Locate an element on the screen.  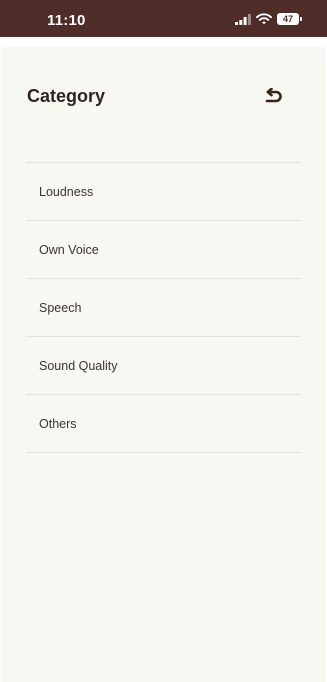
return-arrow-icon is located at coordinates (273, 95).